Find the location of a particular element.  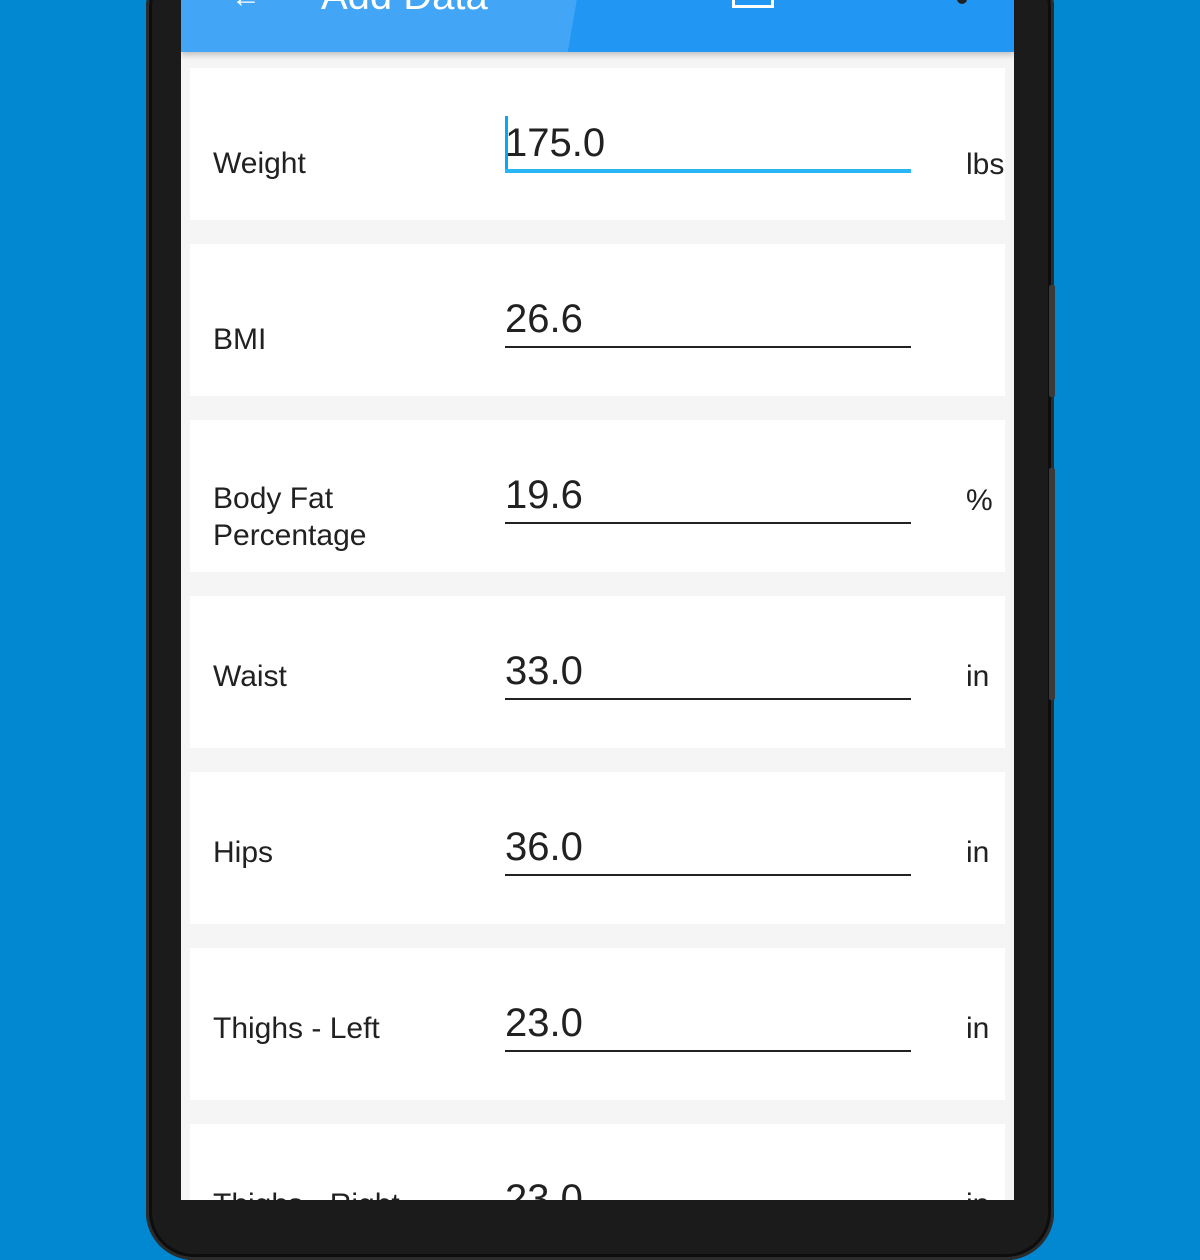

field-row-thighs-left: Thighs - Left 23.0 in is located at coordinates (597, 1024).